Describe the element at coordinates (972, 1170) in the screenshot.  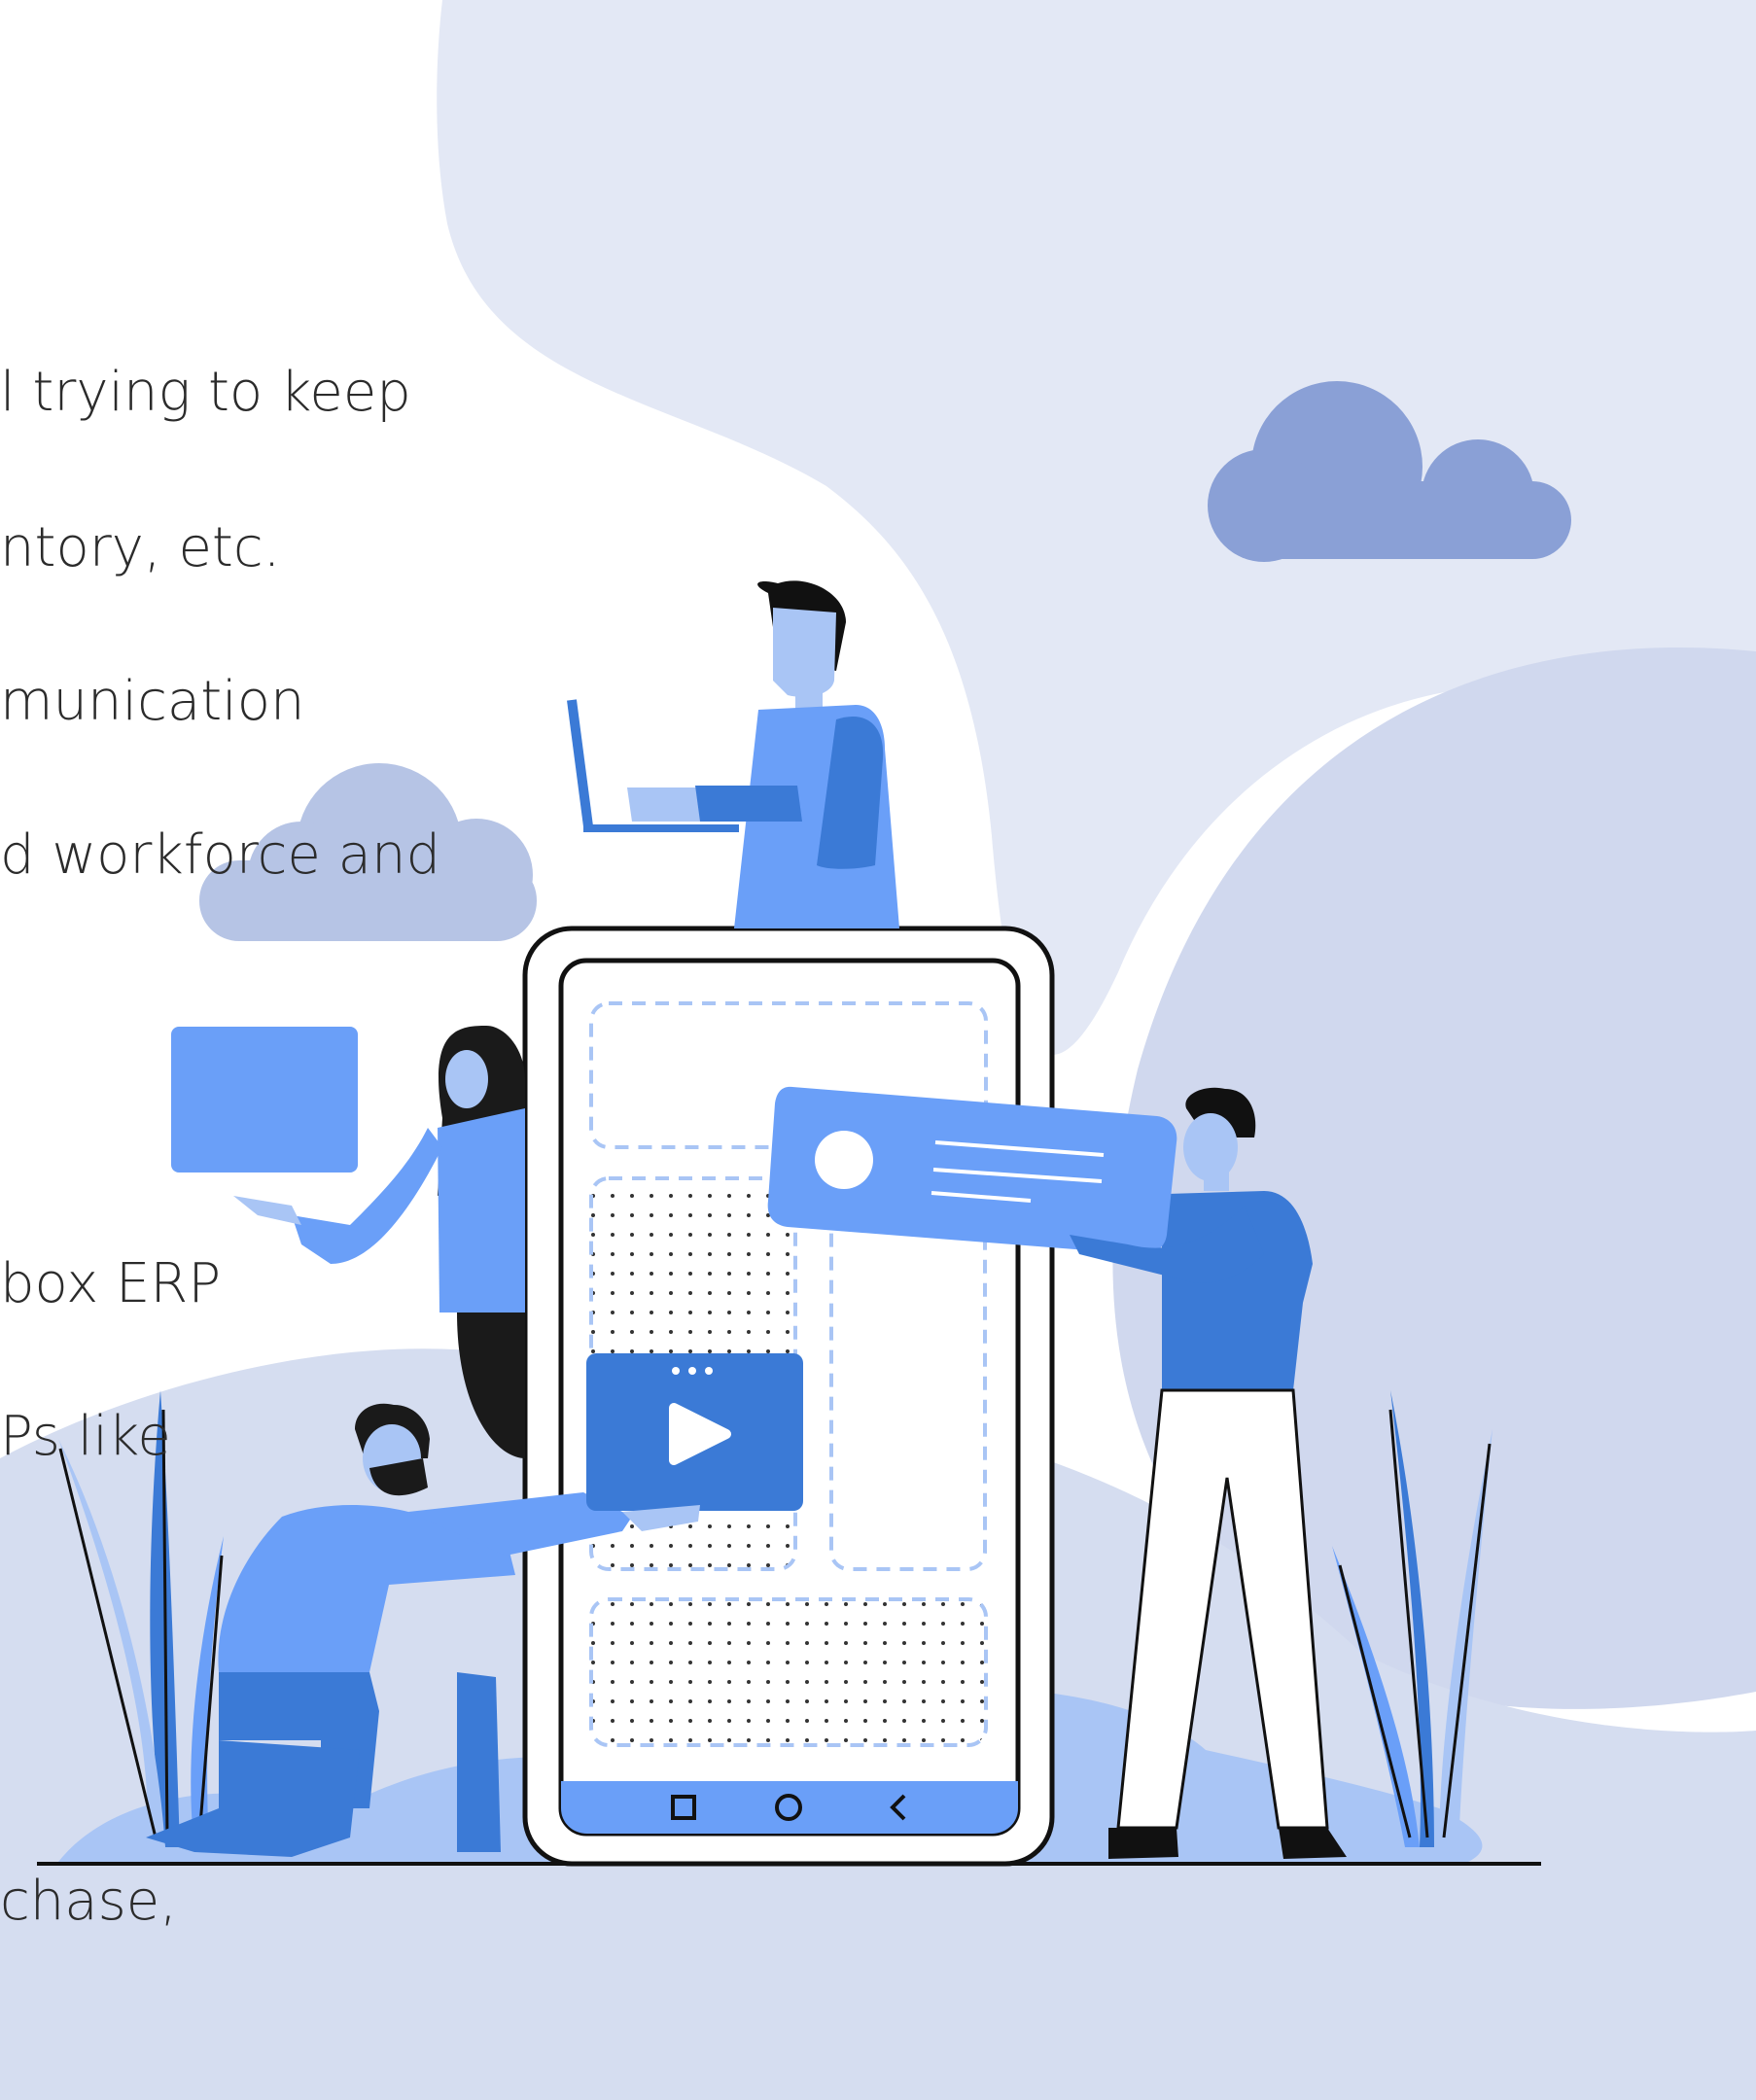
I see `notification-card-icon` at that location.